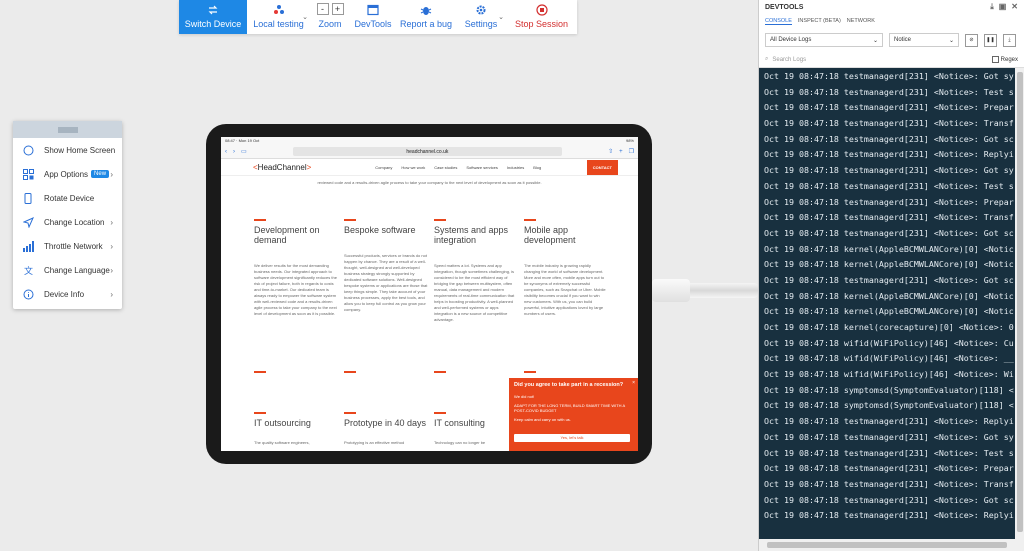  What do you see at coordinates (767, 59) in the screenshot?
I see `search-icon: ⌕` at bounding box center [767, 59].